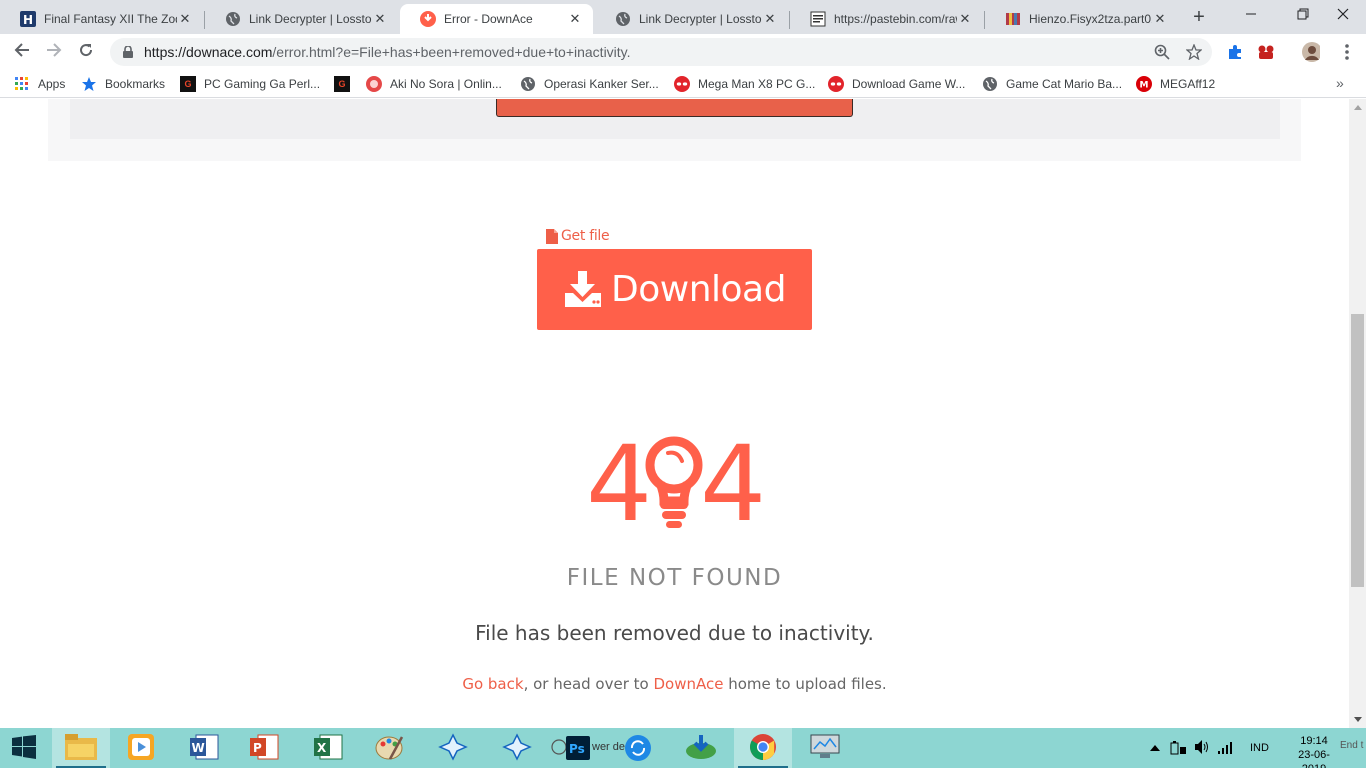 This screenshot has width=1366, height=768. I want to click on scroll-down-button, so click(1357, 719).